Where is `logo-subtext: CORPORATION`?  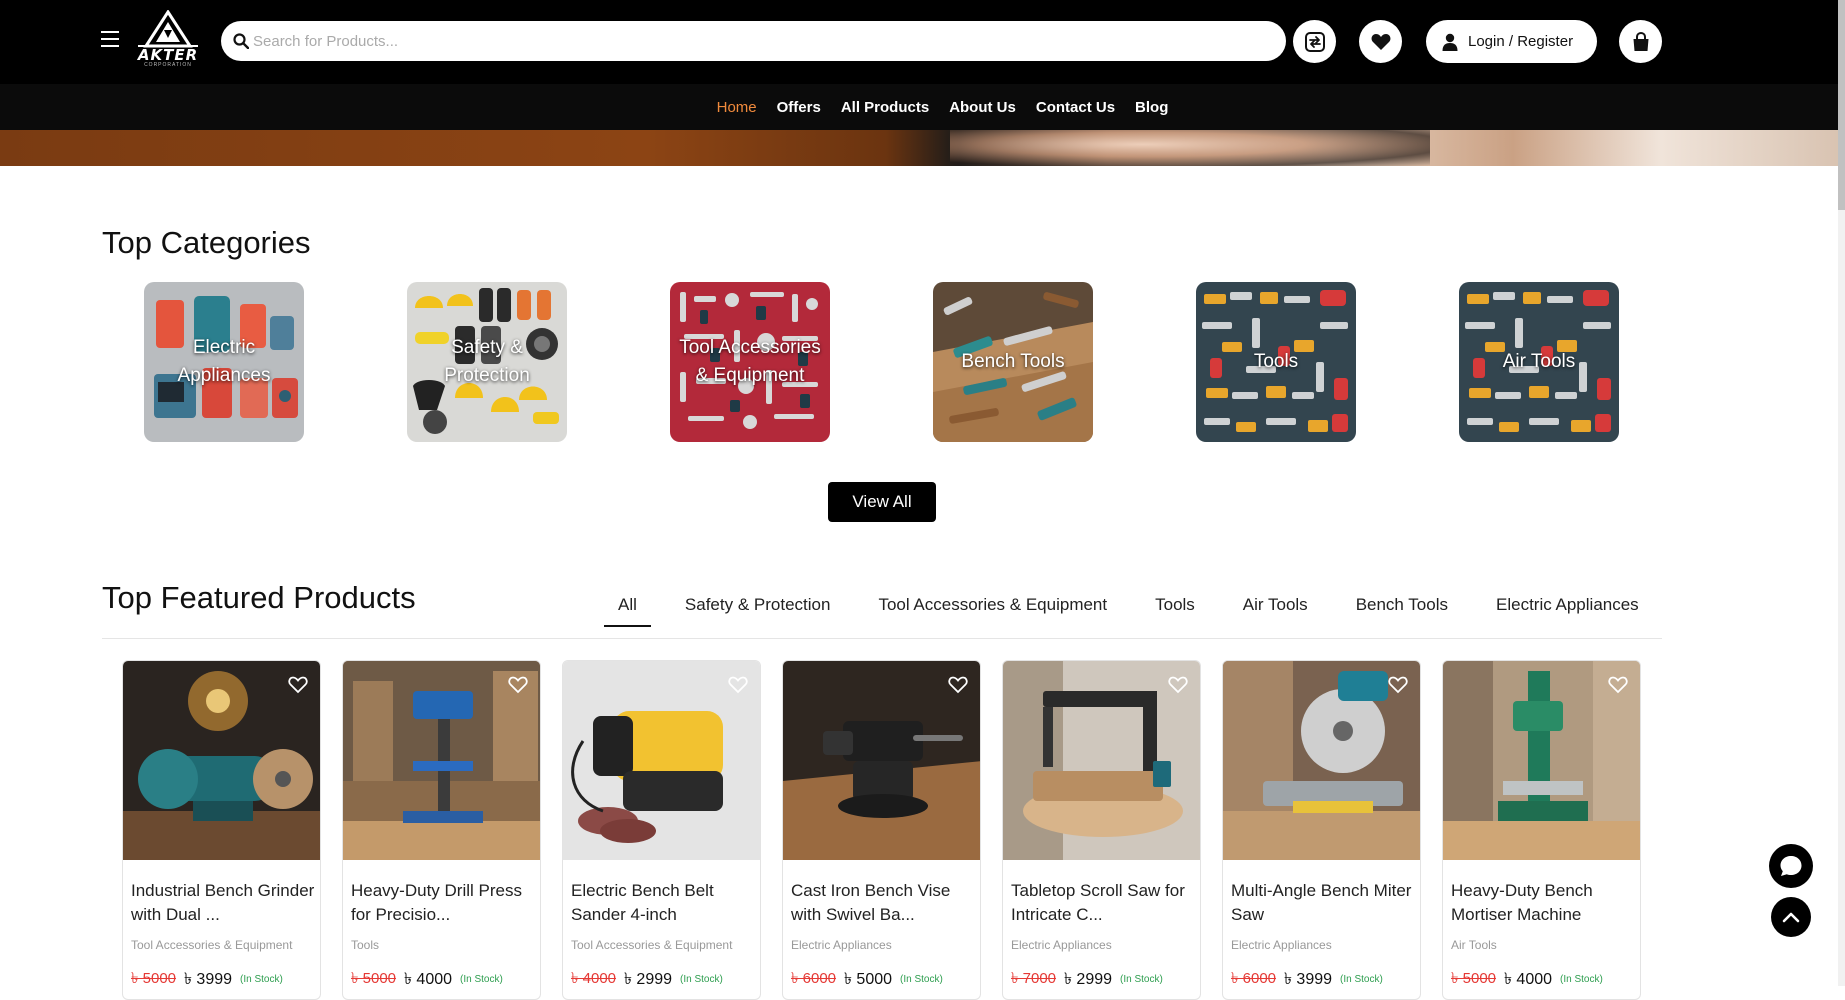 logo-subtext: CORPORATION is located at coordinates (168, 65).